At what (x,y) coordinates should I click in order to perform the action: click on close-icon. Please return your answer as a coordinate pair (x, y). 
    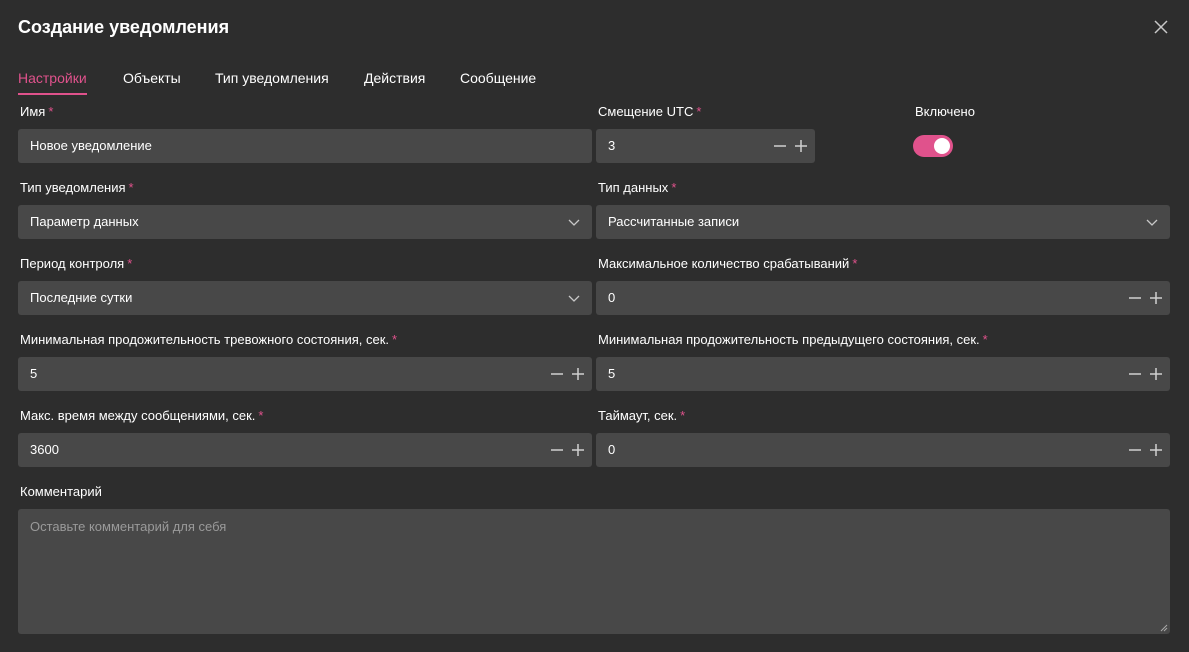
    Looking at the image, I should click on (1161, 27).